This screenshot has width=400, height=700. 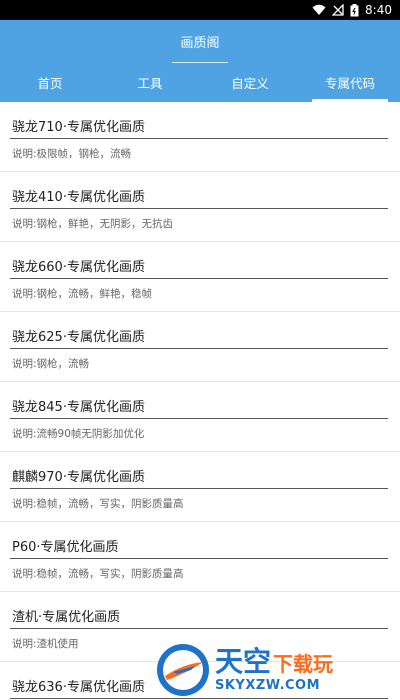 I want to click on item-description: 说明:钢枪，鲜艳，无阴影，无抗齿, so click(x=93, y=224).